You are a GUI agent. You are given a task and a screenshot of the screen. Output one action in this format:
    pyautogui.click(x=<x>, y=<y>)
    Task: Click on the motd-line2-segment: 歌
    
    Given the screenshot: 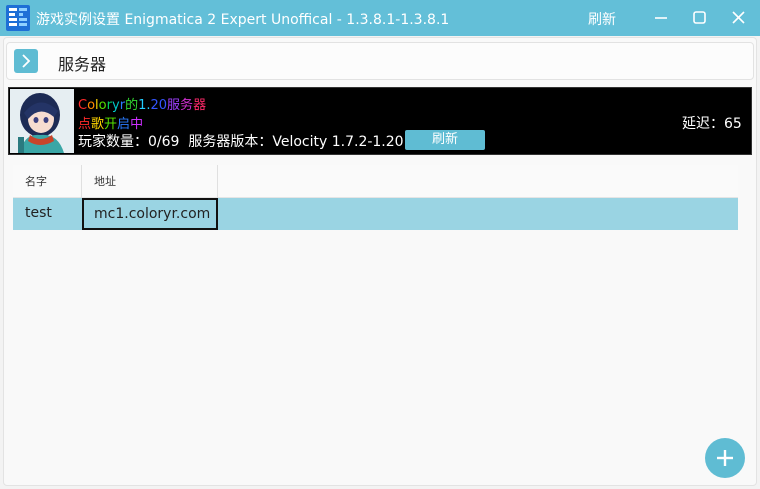 What is the action you would take?
    pyautogui.click(x=98, y=124)
    